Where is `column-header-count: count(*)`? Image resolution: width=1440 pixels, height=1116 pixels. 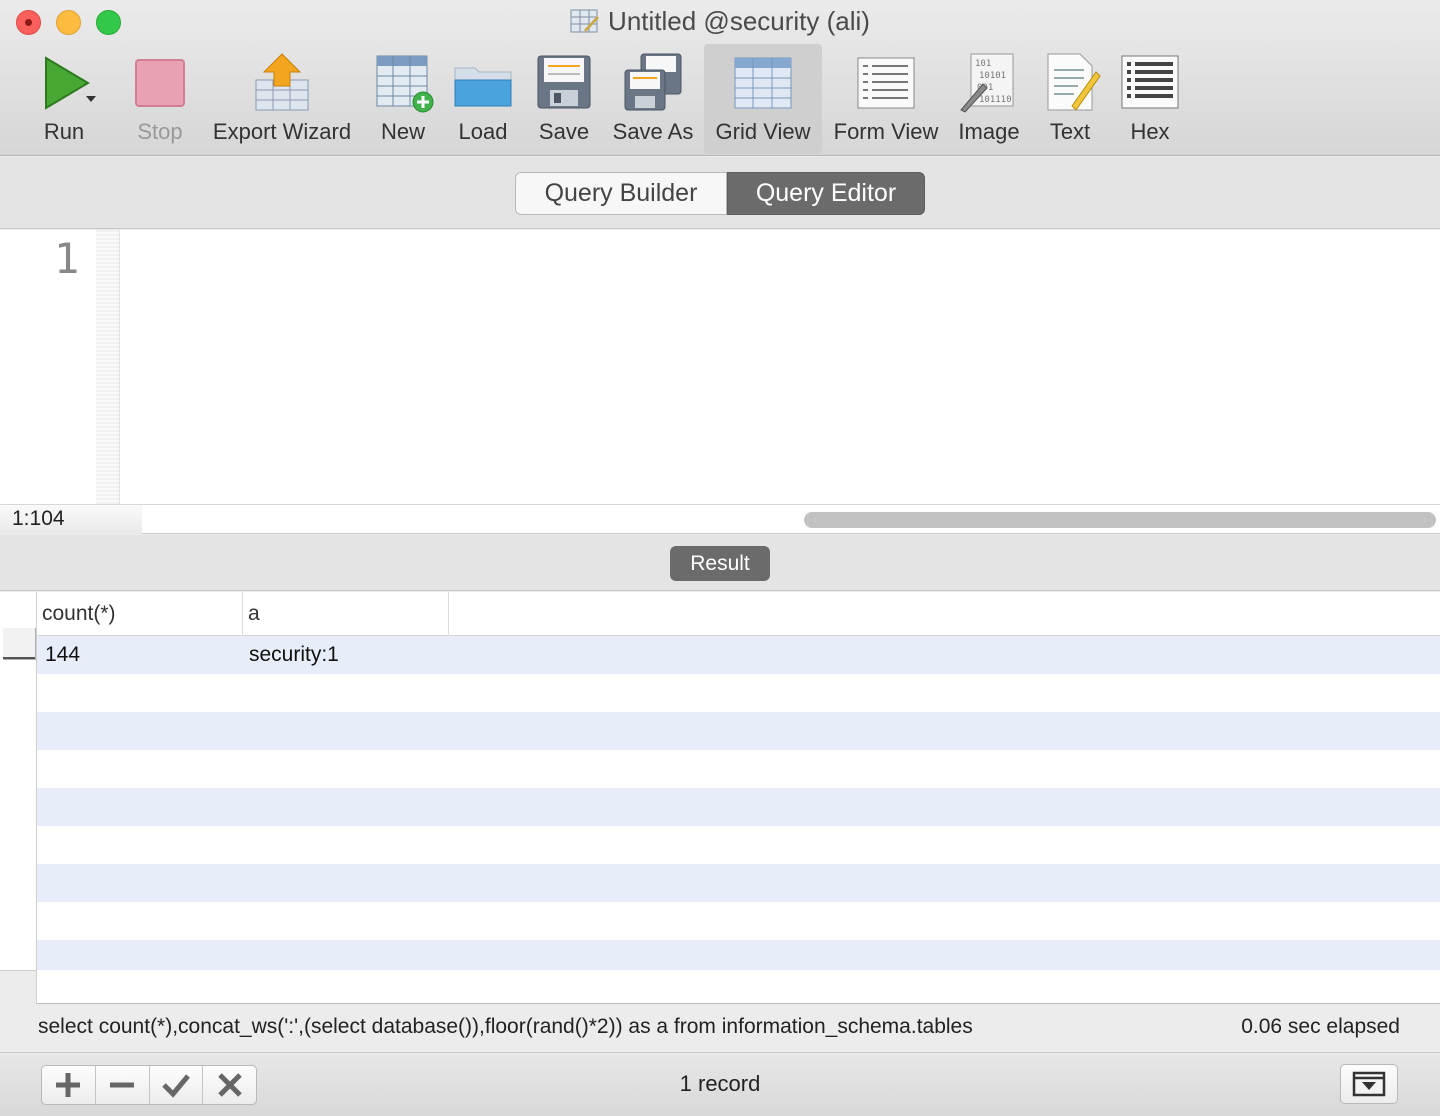 column-header-count: count(*) is located at coordinates (140, 614).